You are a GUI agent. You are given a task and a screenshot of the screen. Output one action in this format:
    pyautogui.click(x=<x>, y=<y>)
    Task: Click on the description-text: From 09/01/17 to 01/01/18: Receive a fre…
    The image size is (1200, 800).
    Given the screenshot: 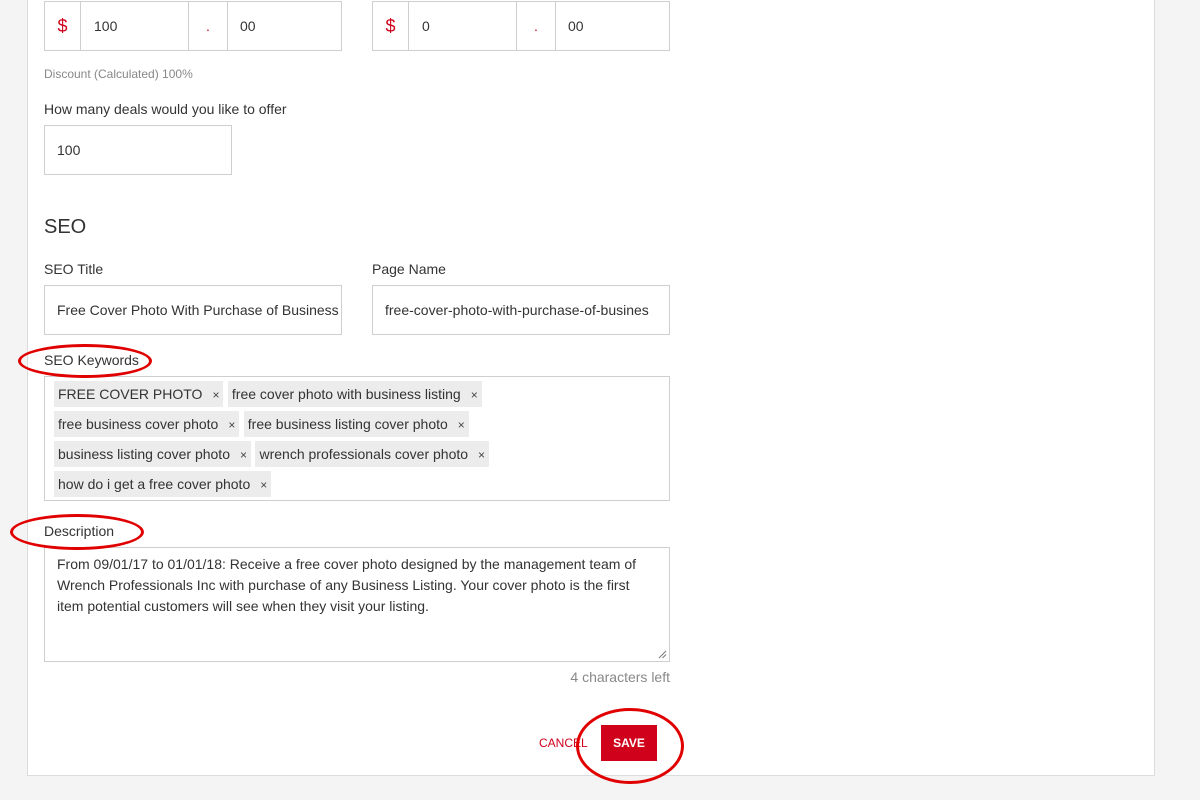 What is the action you would take?
    pyautogui.click(x=347, y=585)
    